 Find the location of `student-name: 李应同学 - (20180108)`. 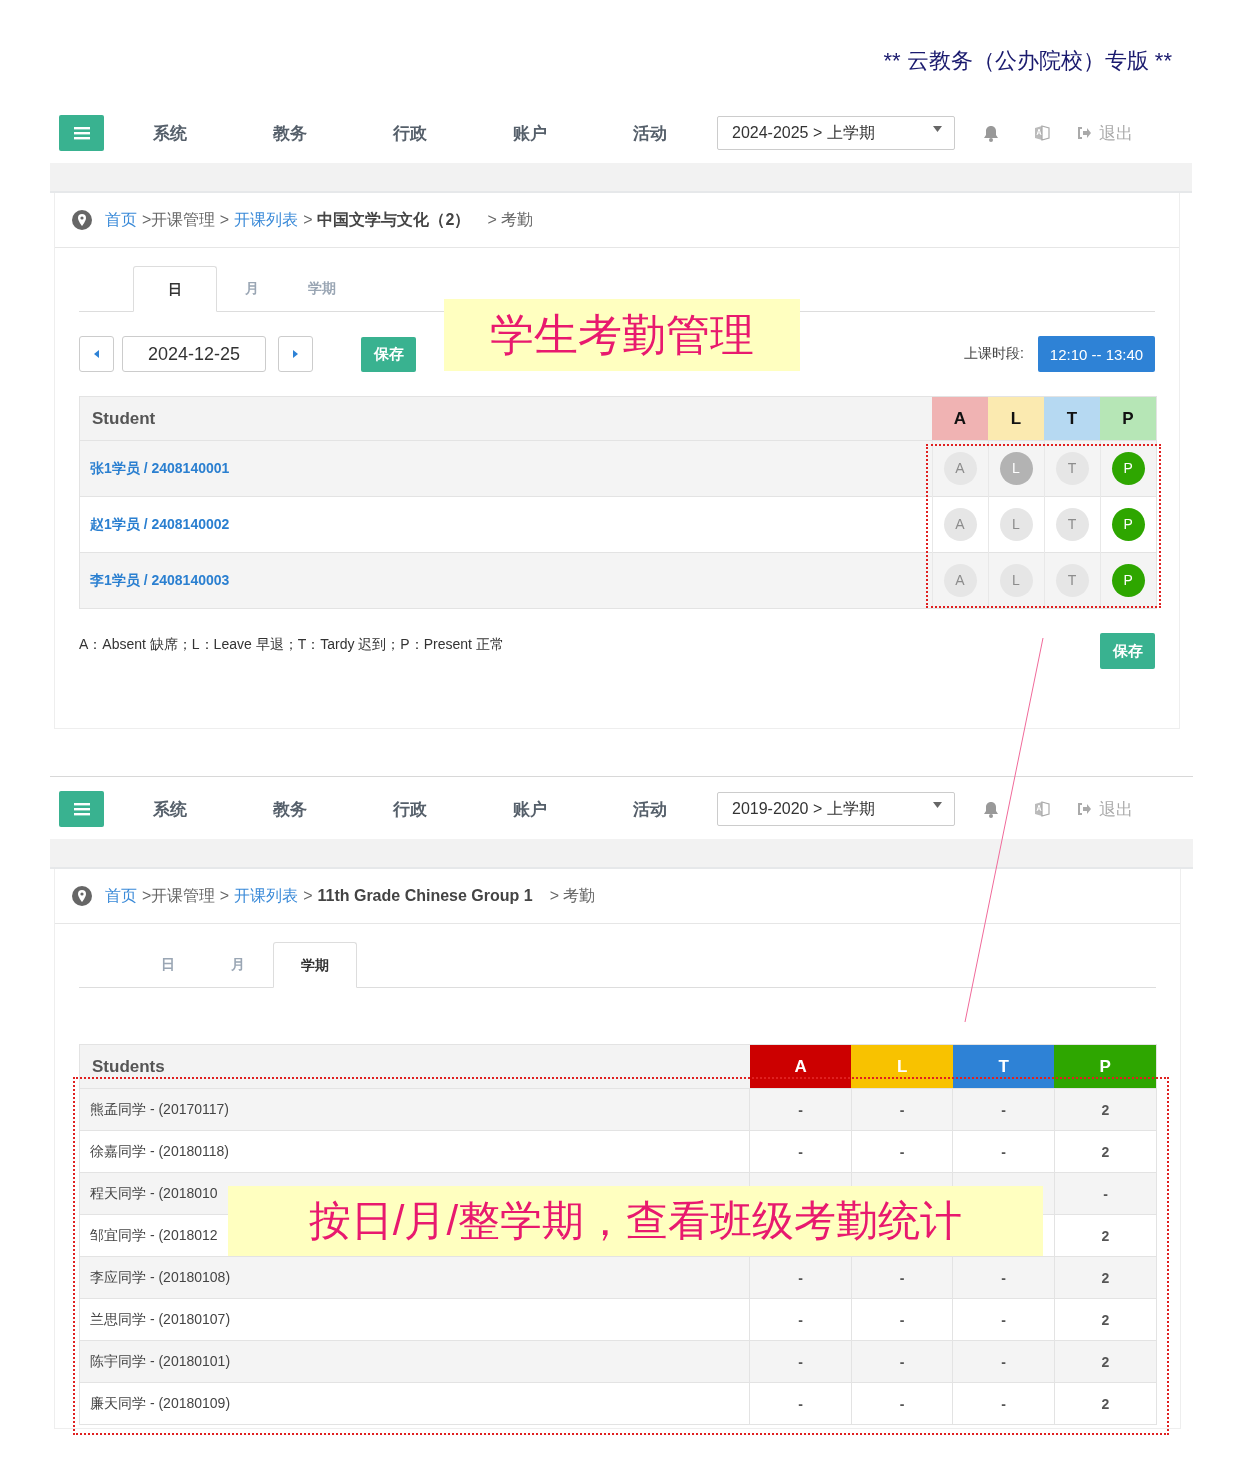

student-name: 李应同学 - (20180108) is located at coordinates (160, 1276).